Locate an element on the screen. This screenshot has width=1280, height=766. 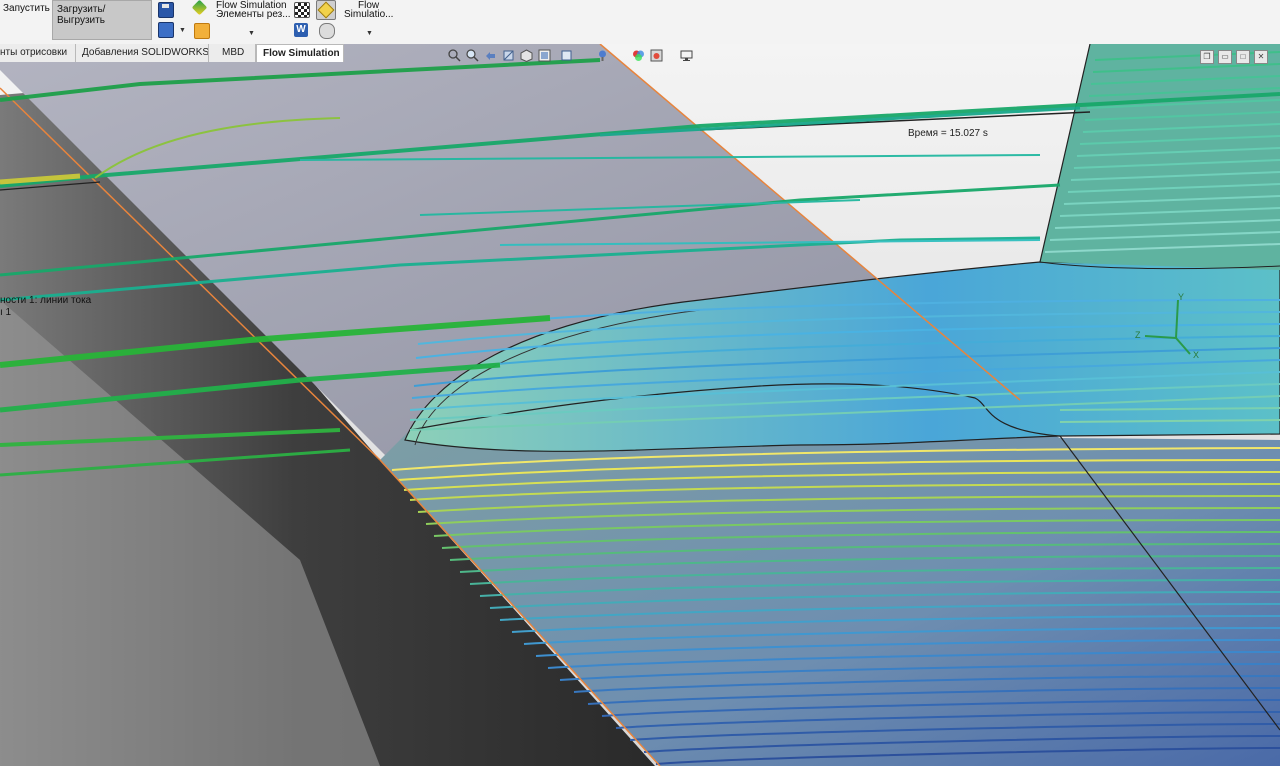
light-icon is located at coordinates (602, 55).